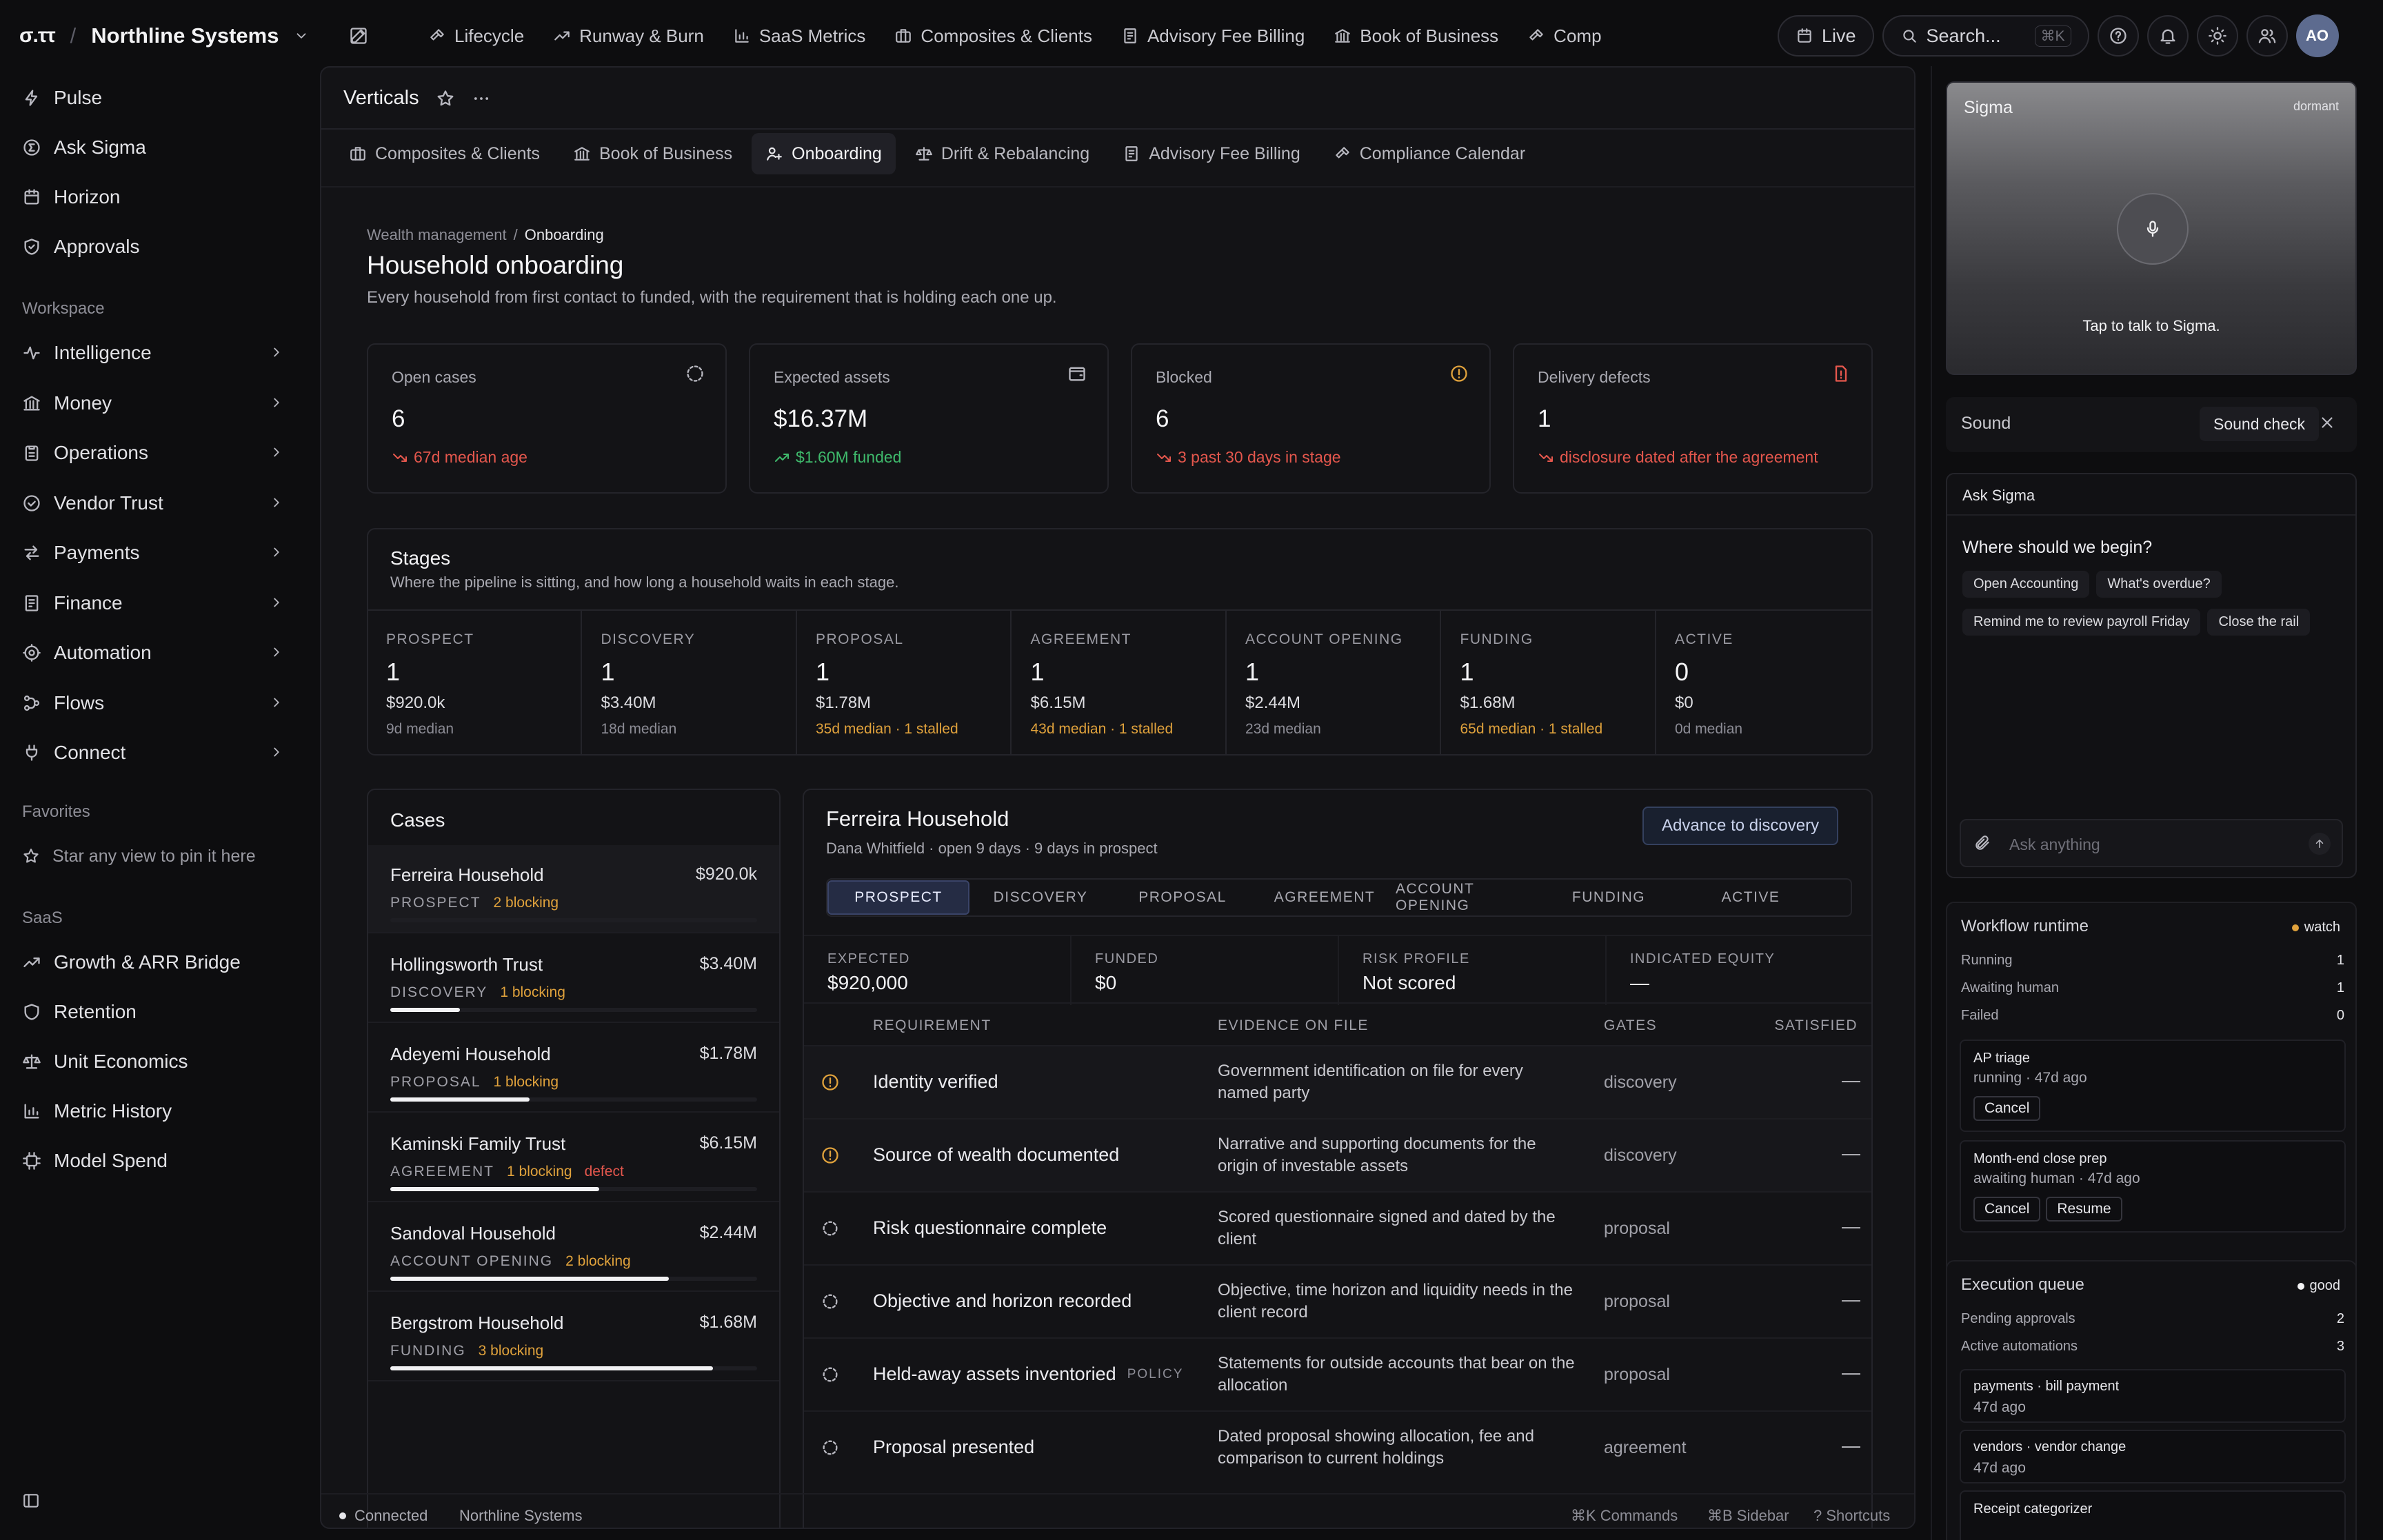 This screenshot has height=1540, width=2383. Describe the element at coordinates (2153, 1457) in the screenshot. I see `queue-item: vendors · vendor change 47d ago` at that location.